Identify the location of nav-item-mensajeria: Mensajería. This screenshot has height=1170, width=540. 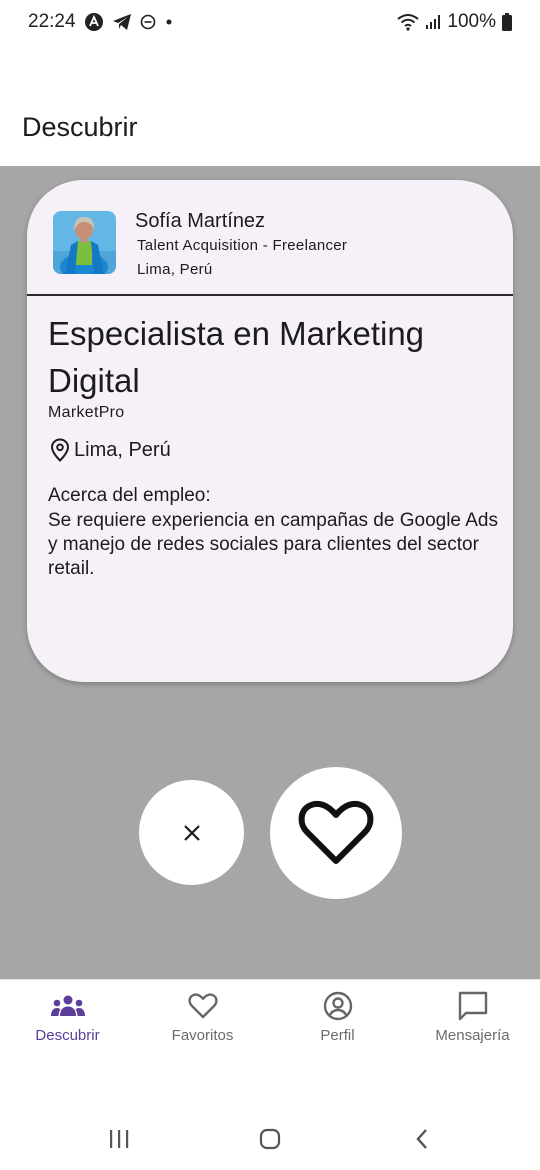
(472, 1024).